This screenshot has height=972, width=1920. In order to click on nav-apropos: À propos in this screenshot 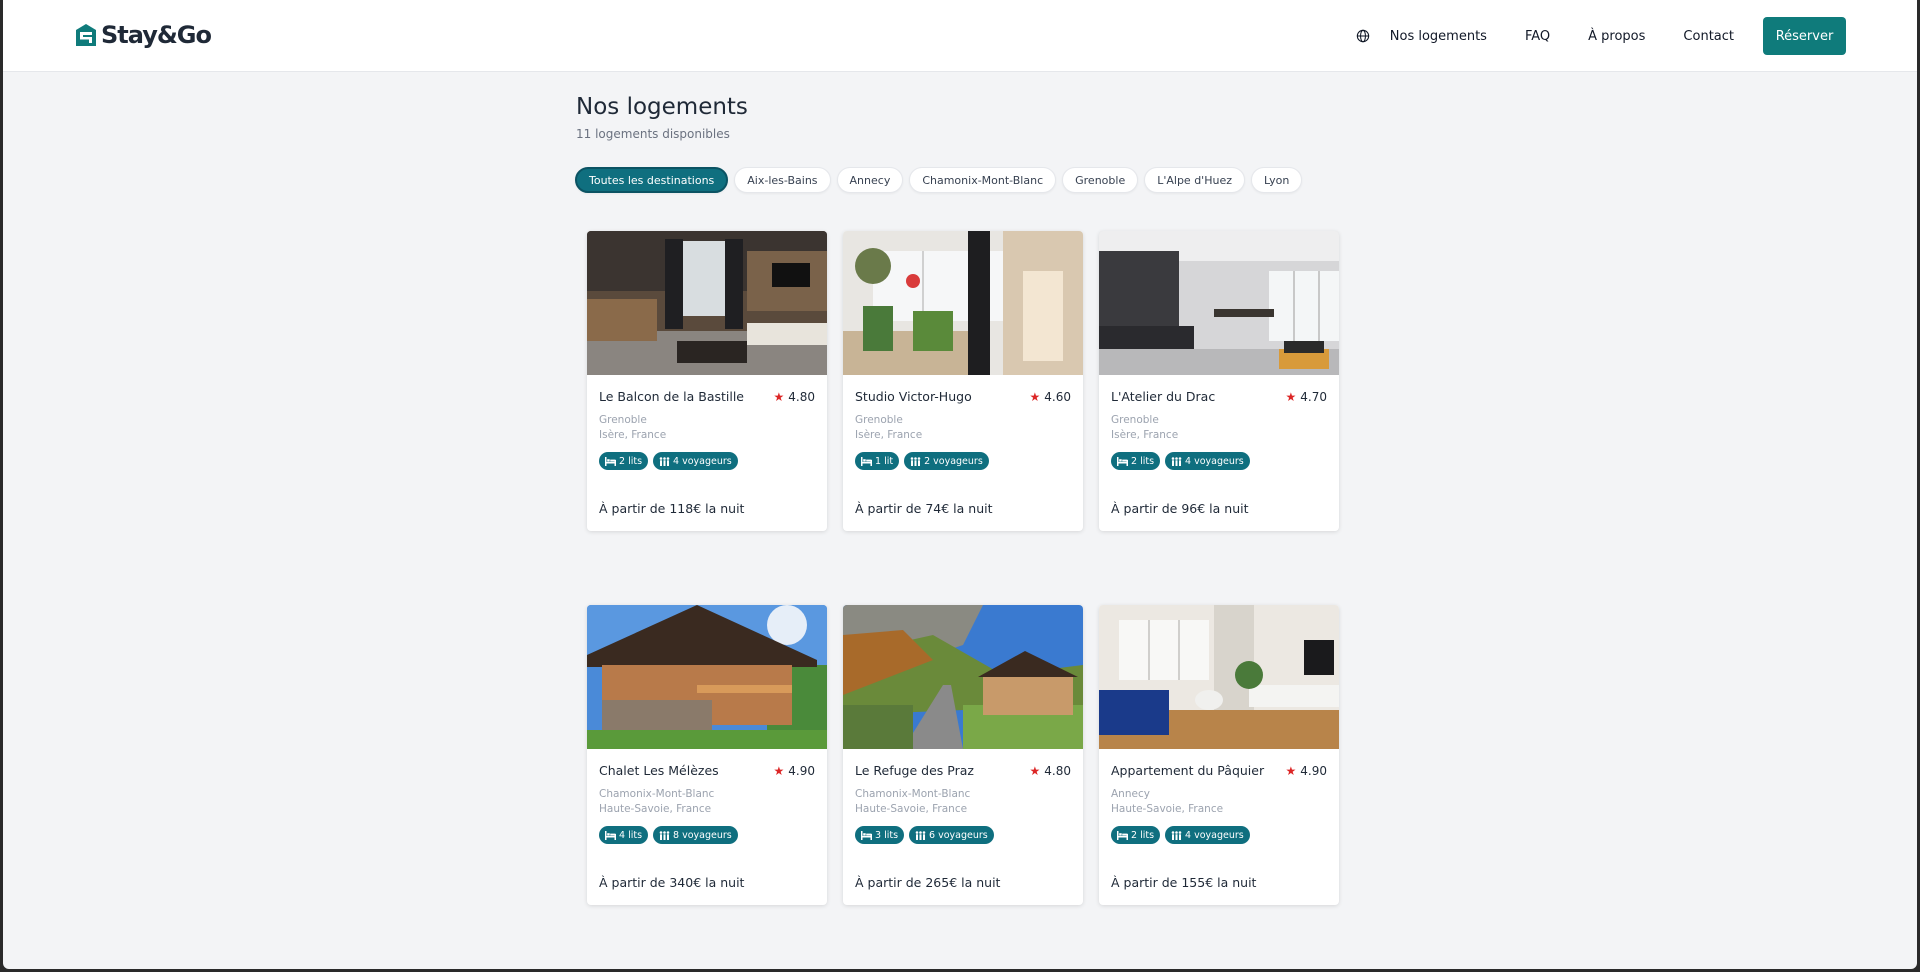, I will do `click(1616, 36)`.